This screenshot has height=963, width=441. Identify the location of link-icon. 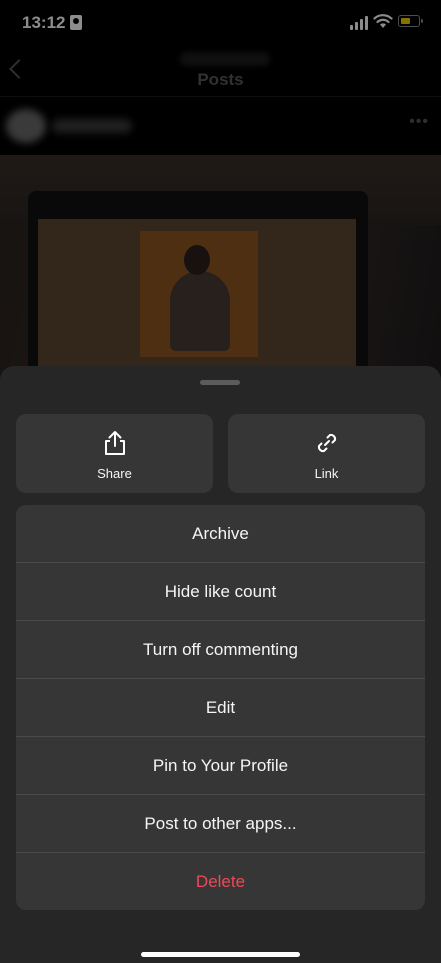
(326, 443).